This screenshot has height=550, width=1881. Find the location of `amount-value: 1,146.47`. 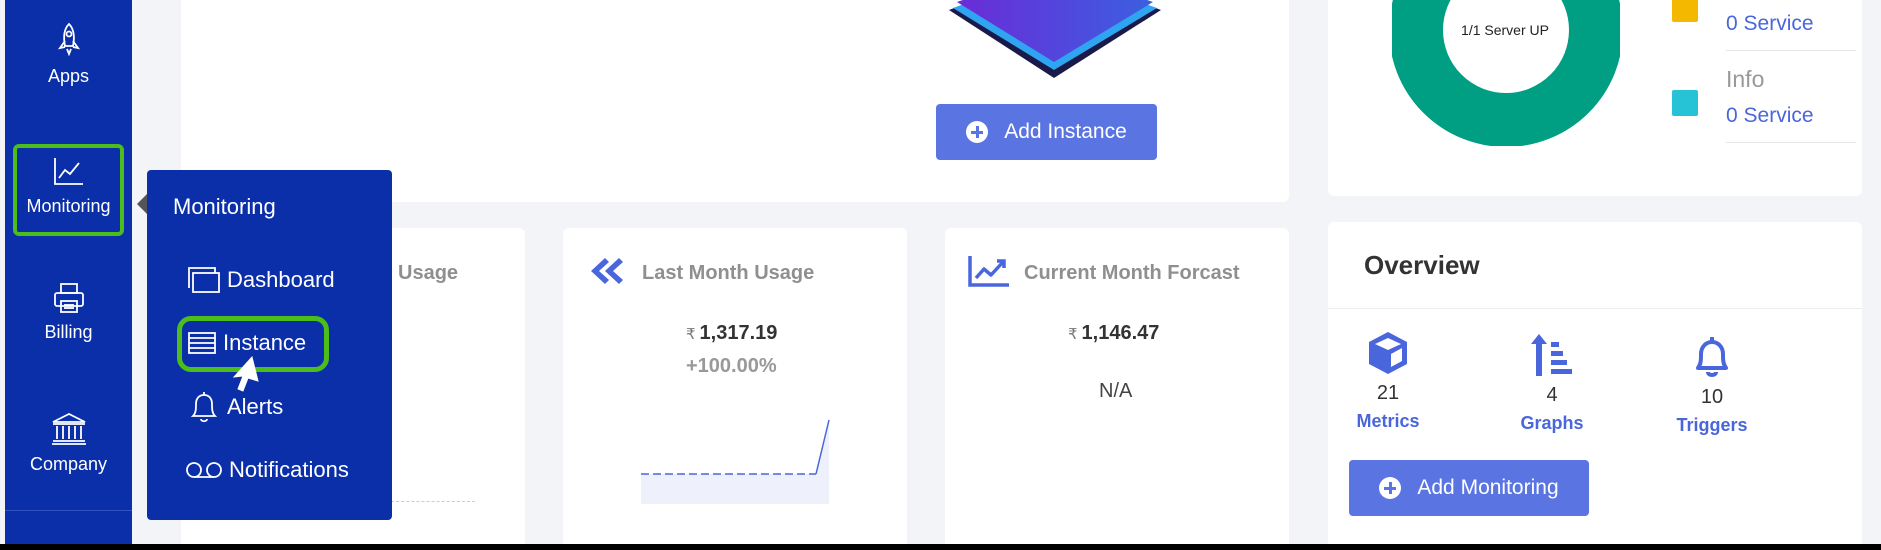

amount-value: 1,146.47 is located at coordinates (1120, 333).